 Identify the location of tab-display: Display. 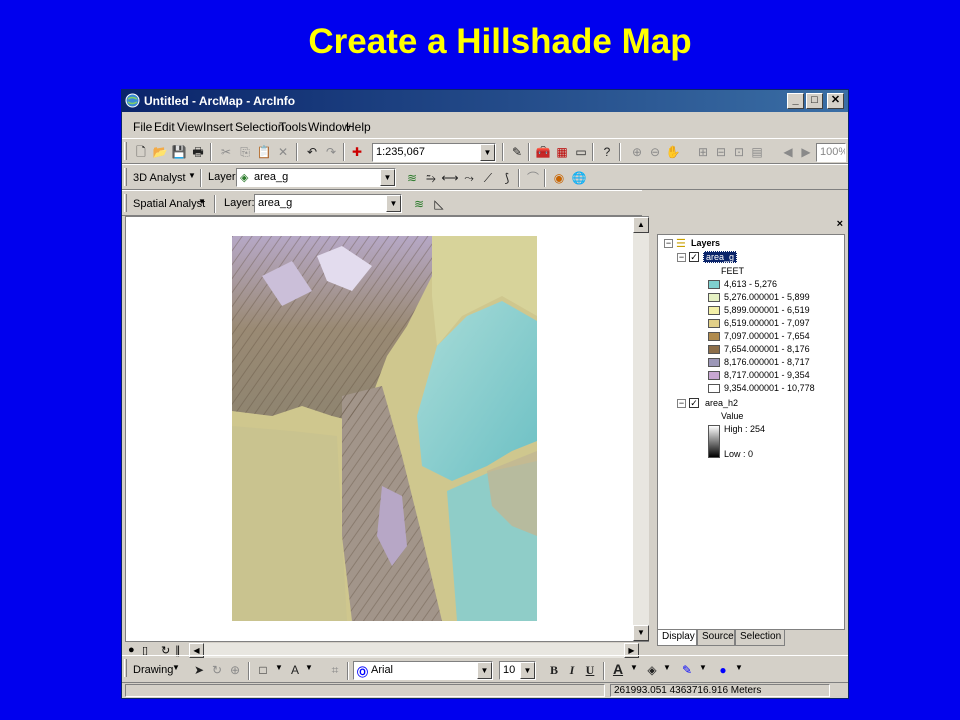
(677, 638).